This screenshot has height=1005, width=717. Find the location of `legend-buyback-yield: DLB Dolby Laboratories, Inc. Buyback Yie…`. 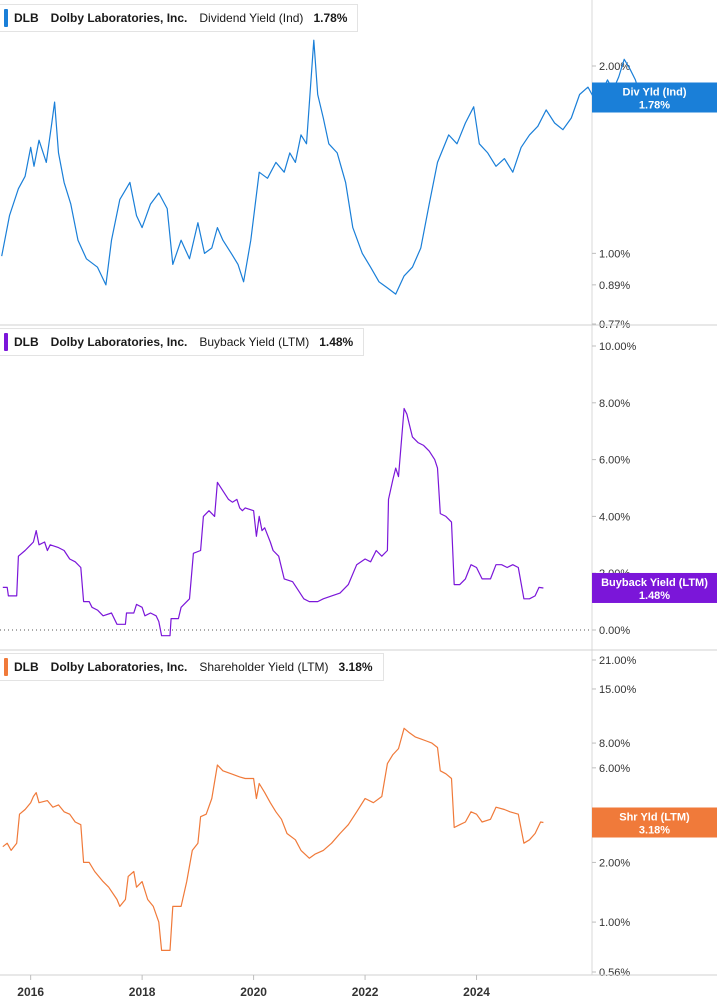

legend-buyback-yield: DLB Dolby Laboratories, Inc. Buyback Yie… is located at coordinates (182, 342).